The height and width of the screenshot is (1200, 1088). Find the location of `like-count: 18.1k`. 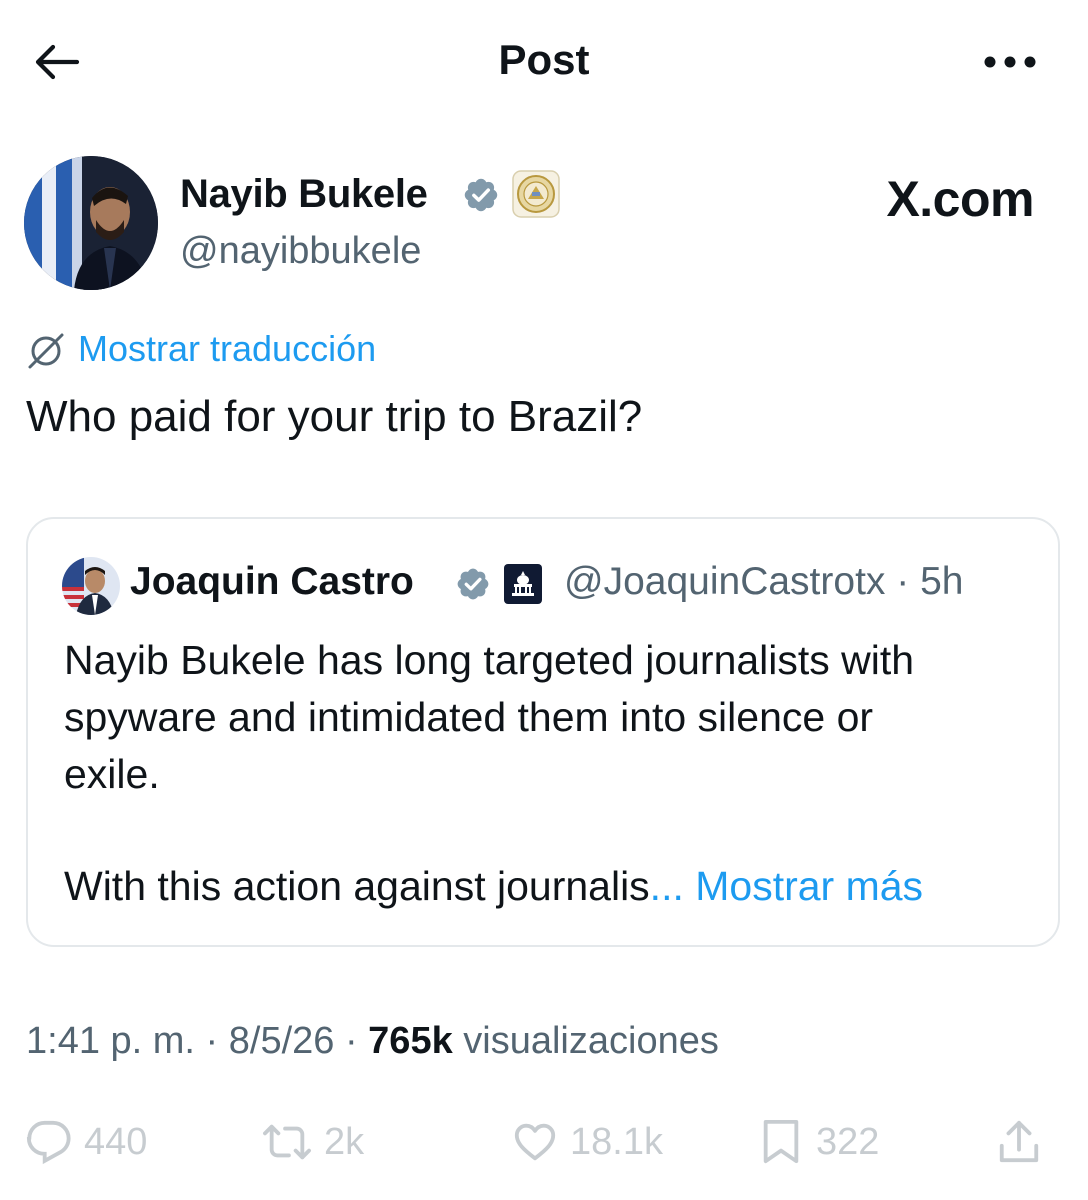

like-count: 18.1k is located at coordinates (616, 1141).